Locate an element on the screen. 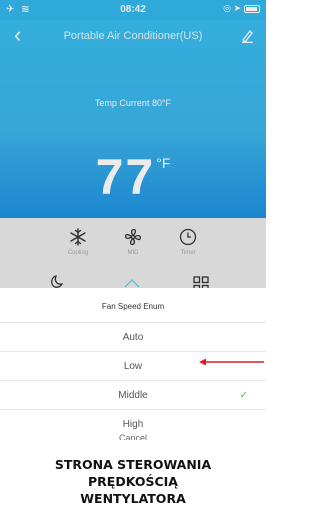 The height and width of the screenshot is (516, 320). caption-line-3: WENTYLATORA is located at coordinates (133, 498).